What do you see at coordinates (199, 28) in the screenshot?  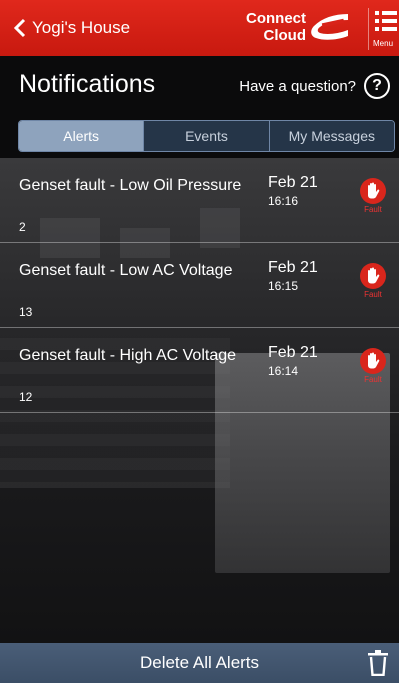 I see `top-bar: Yogi's House Connect Cloud Menu` at bounding box center [199, 28].